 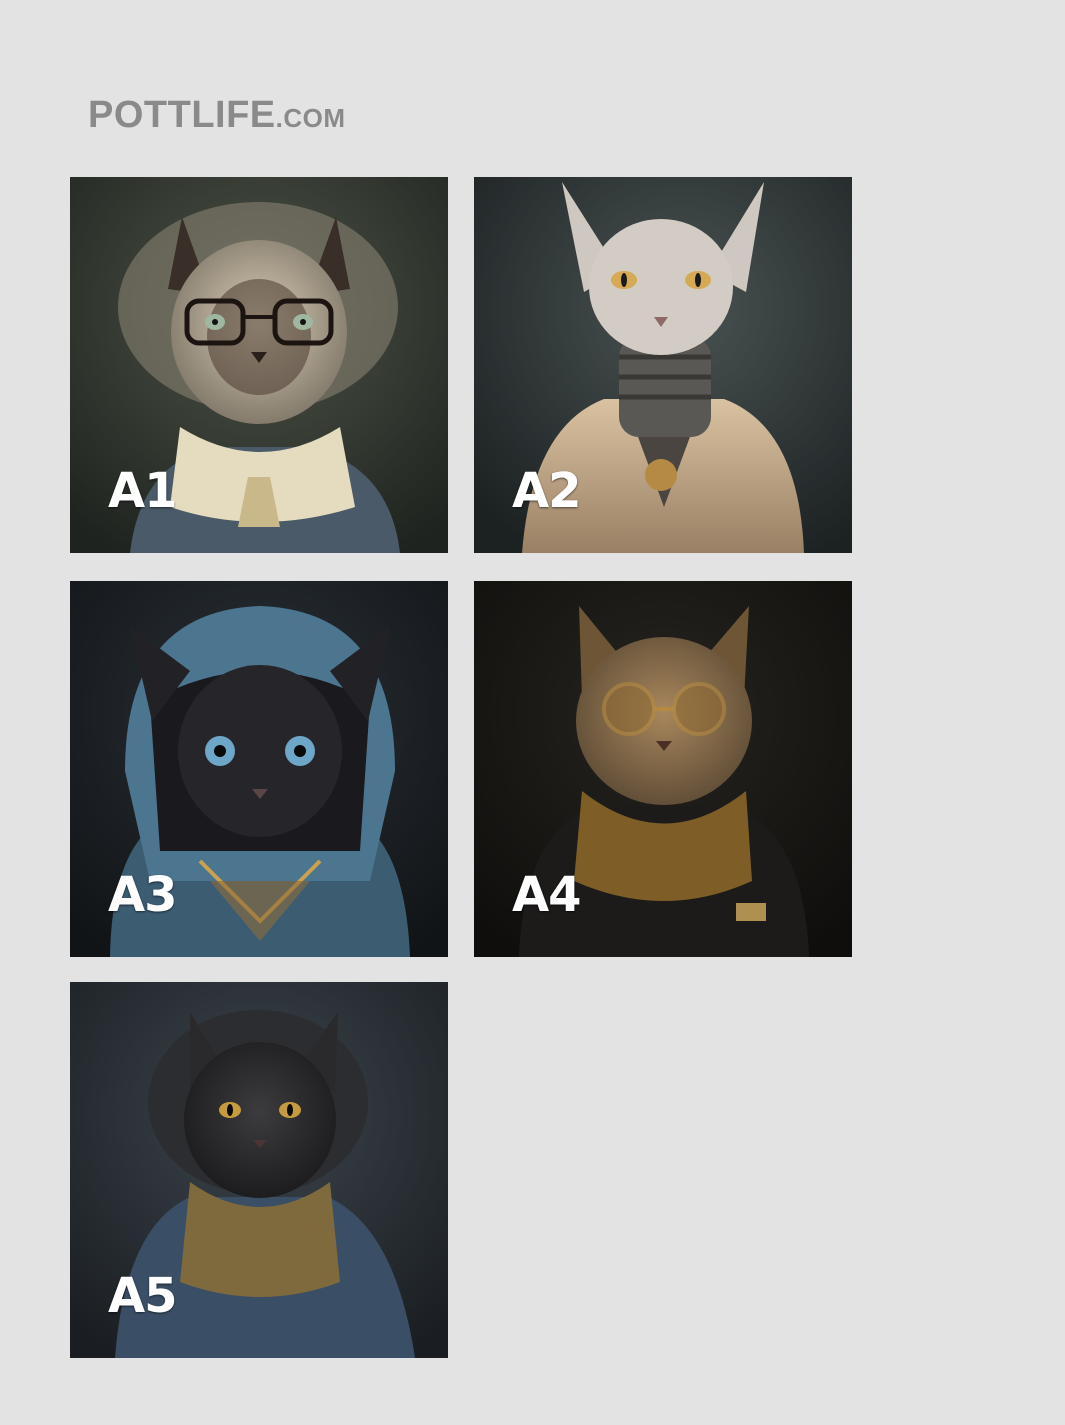 What do you see at coordinates (259, 769) in the screenshot?
I see `product-tile-a3: A3` at bounding box center [259, 769].